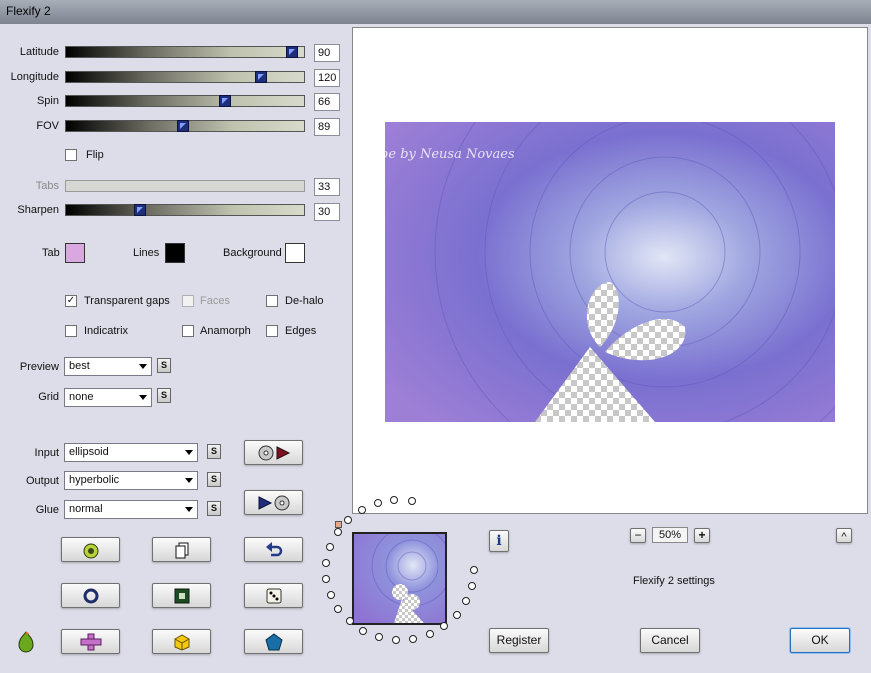  I want to click on apple-icon, so click(90, 550).